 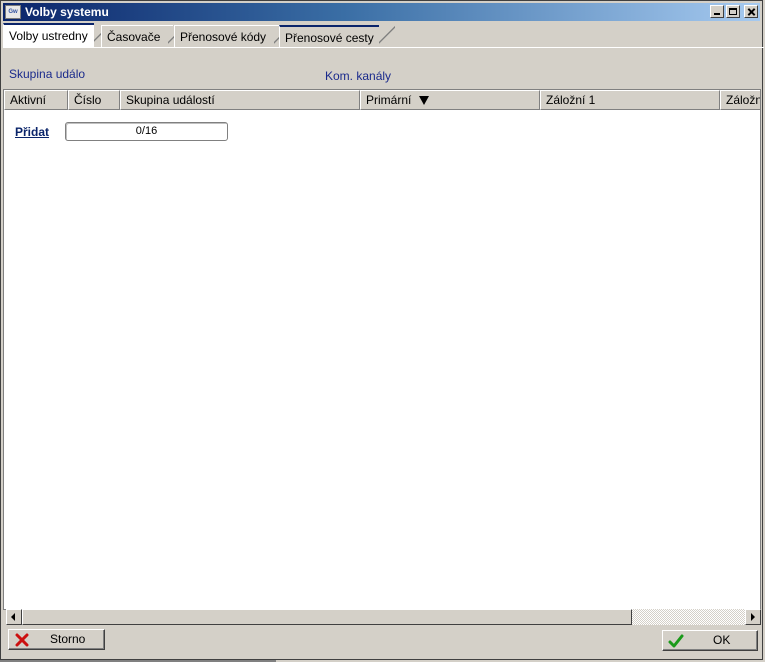 What do you see at coordinates (47, 74) in the screenshot?
I see `event-group-label: Skupina událo` at bounding box center [47, 74].